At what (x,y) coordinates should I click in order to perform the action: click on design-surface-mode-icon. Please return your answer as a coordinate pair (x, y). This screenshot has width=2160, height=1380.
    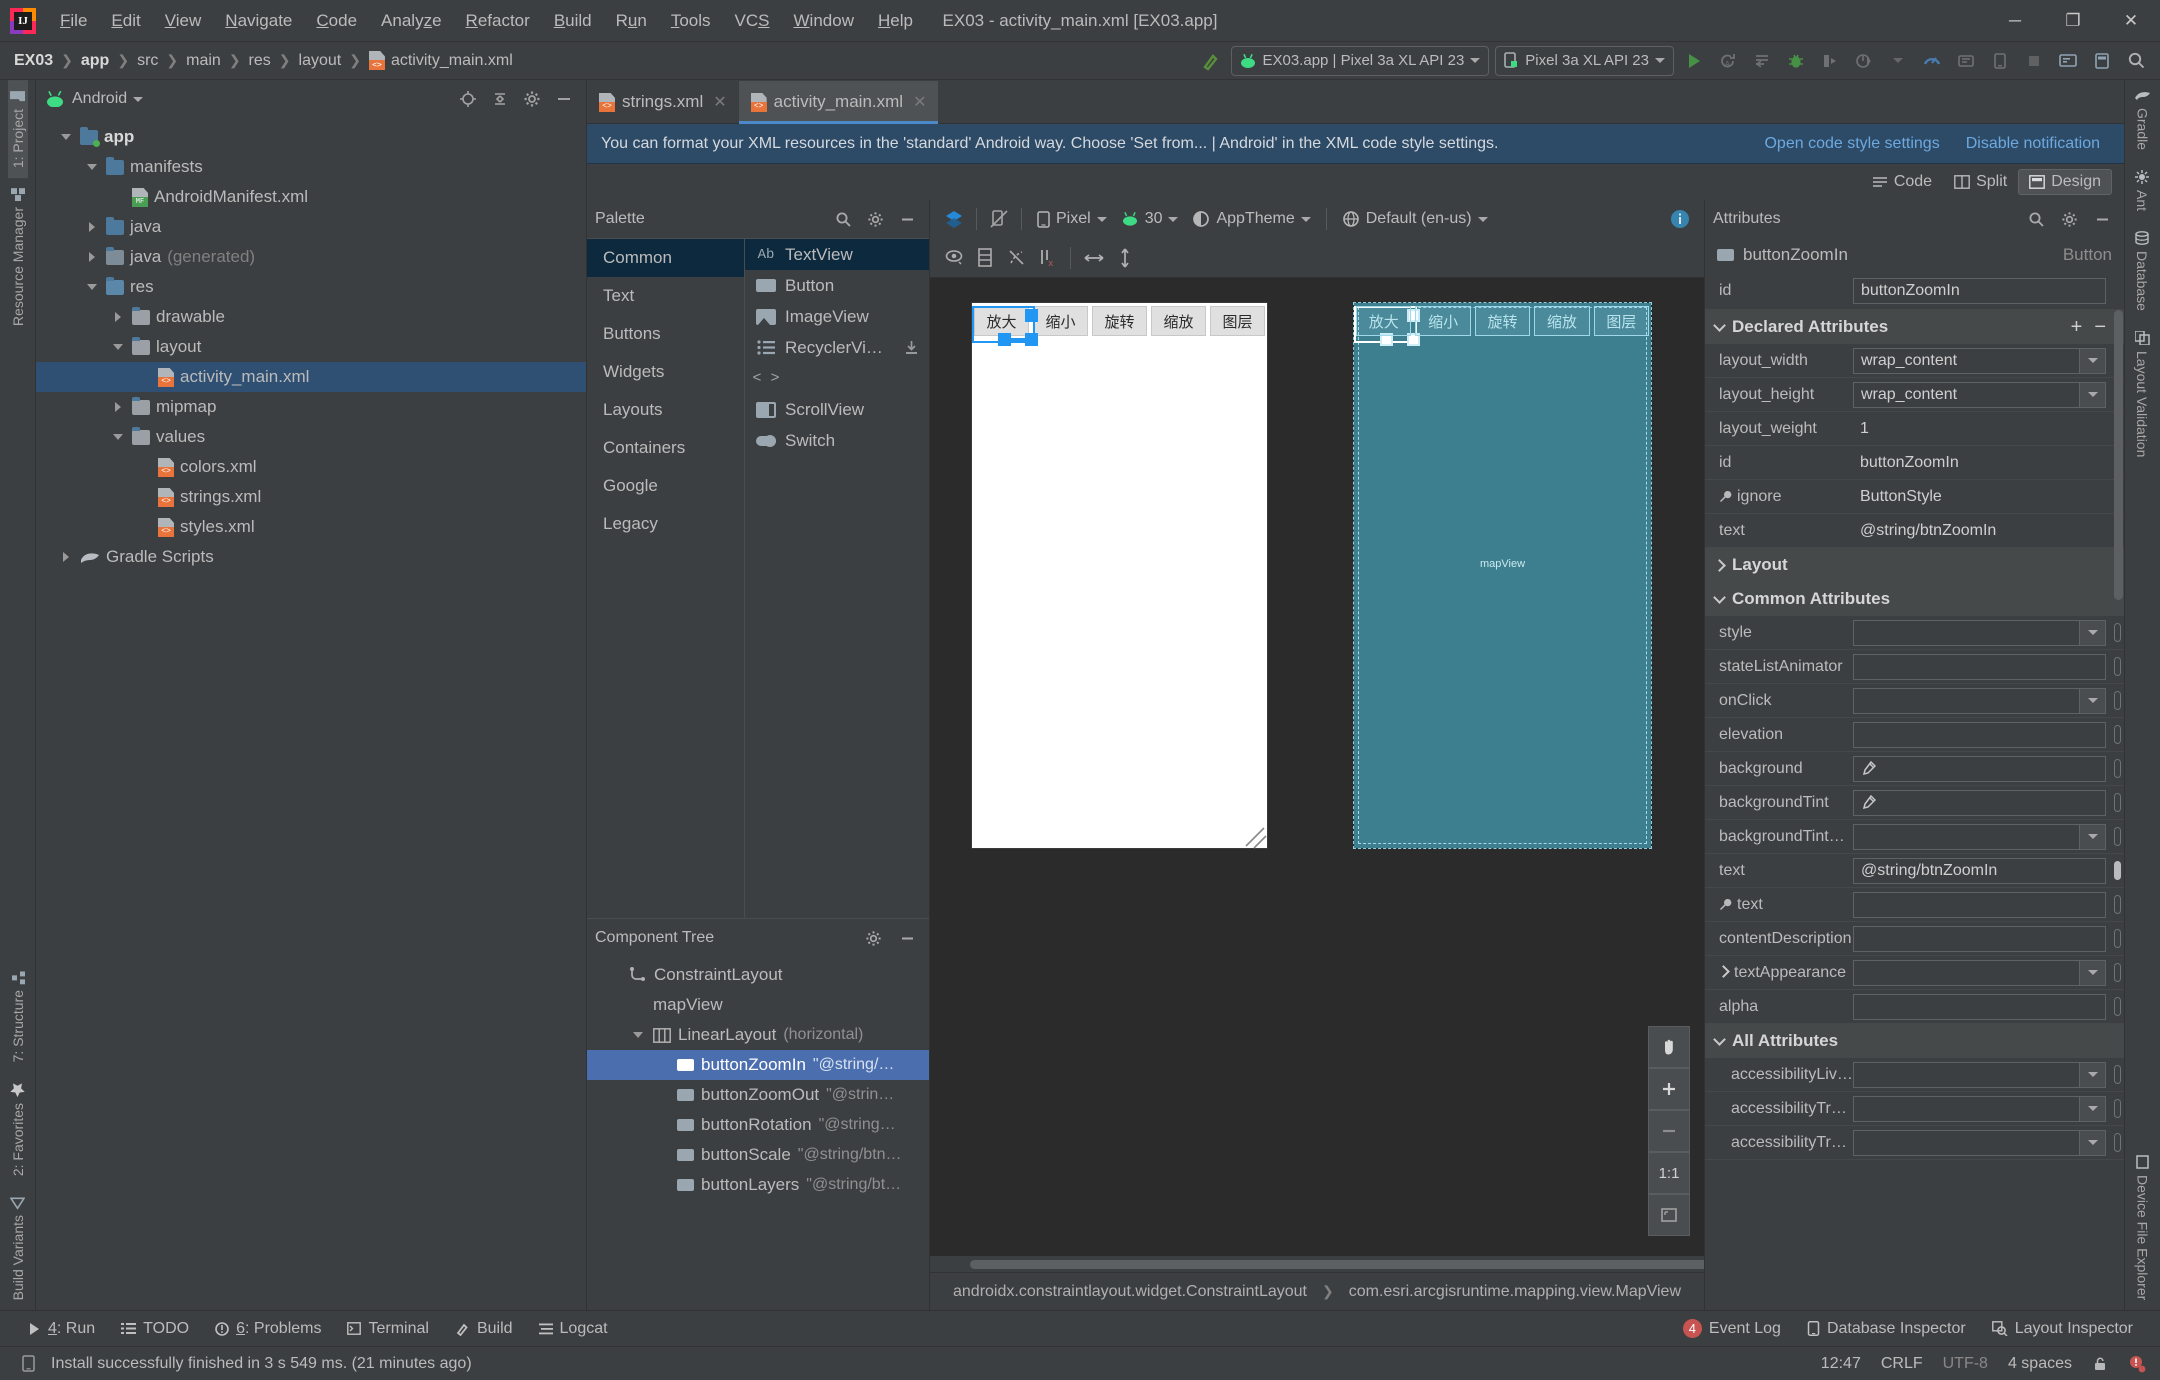
    Looking at the image, I should click on (954, 219).